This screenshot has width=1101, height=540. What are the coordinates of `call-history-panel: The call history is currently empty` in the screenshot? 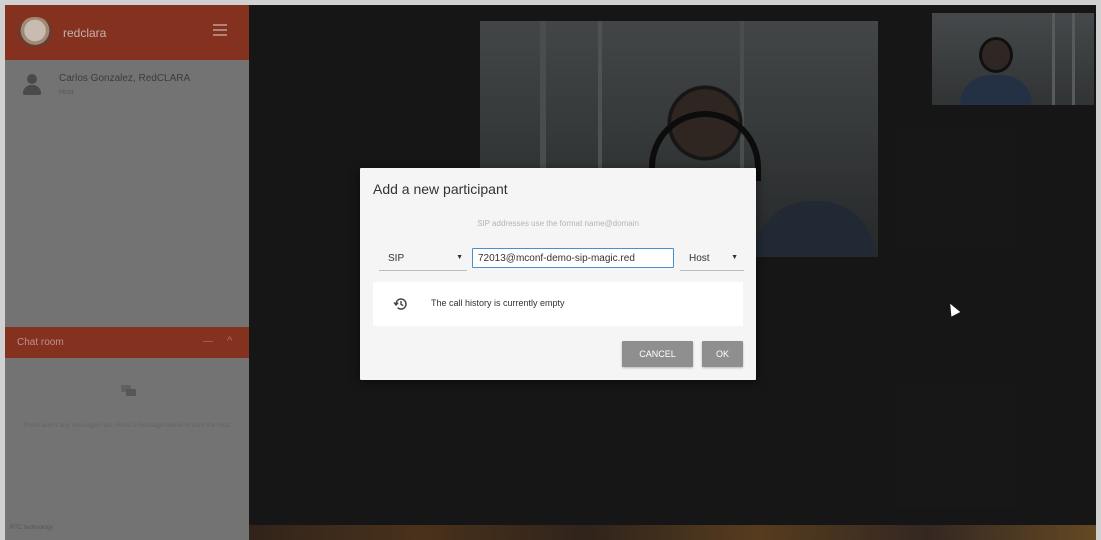 It's located at (558, 304).